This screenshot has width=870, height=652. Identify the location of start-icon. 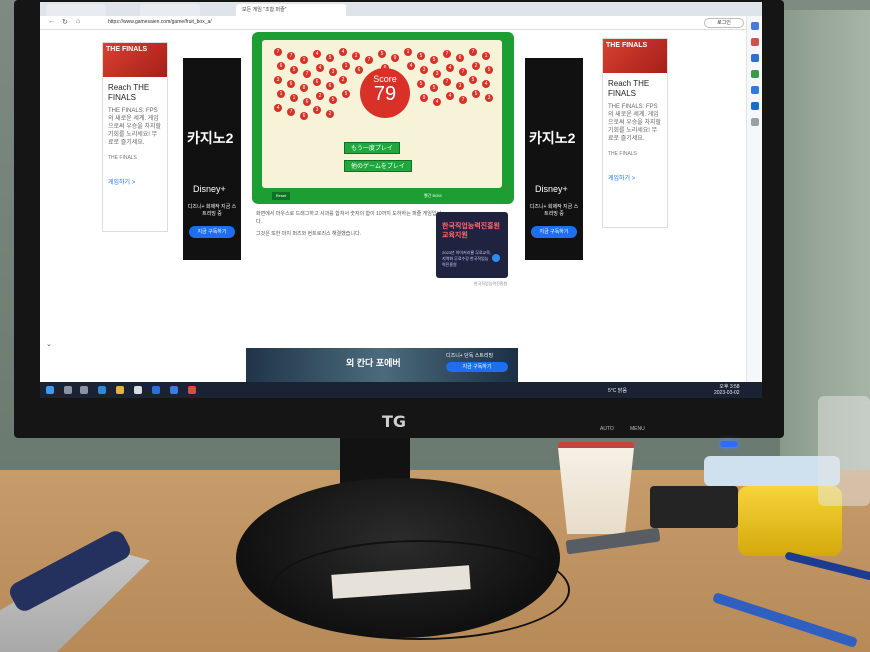
(50, 390).